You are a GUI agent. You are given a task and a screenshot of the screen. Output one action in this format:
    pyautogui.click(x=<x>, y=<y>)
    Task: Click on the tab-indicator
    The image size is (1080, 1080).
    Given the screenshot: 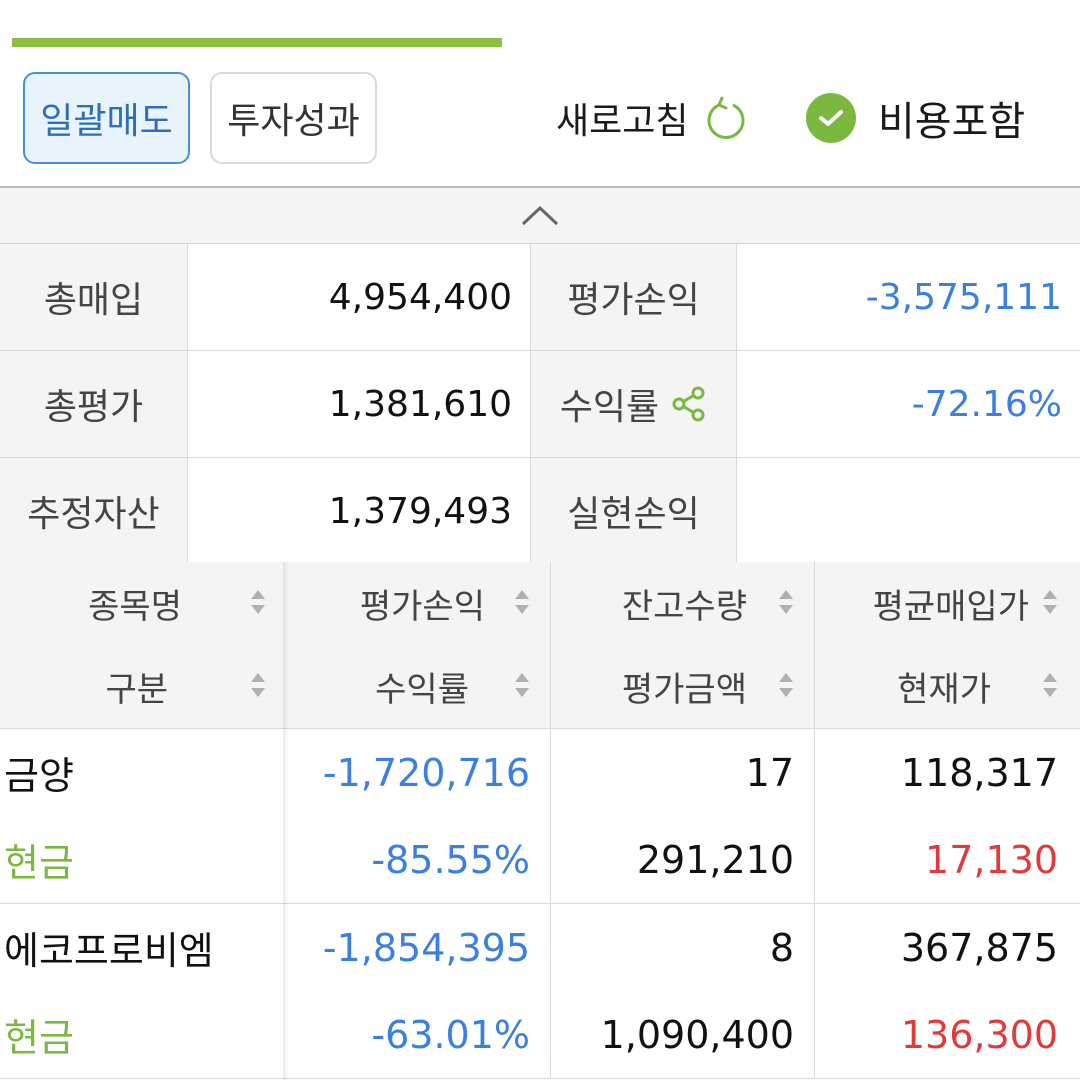 What is the action you would take?
    pyautogui.click(x=257, y=42)
    